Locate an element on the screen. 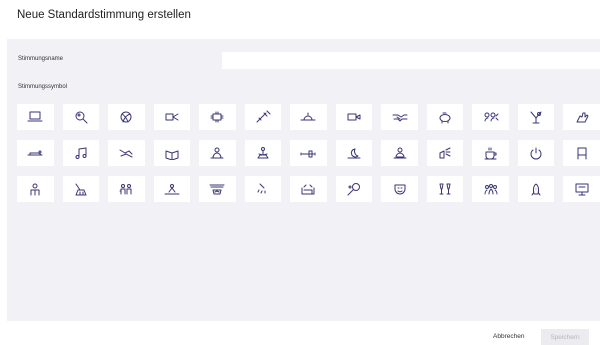 The height and width of the screenshot is (345, 600). symbol-tile-coffee-cup is located at coordinates (490, 153).